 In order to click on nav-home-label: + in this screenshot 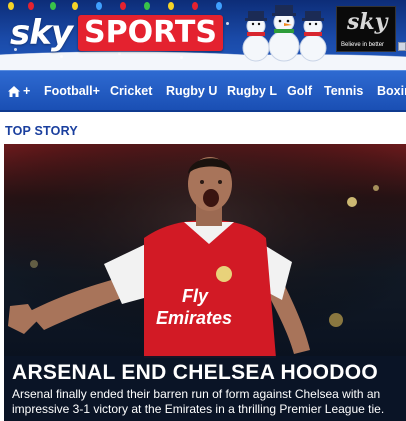, I will do `click(27, 91)`.